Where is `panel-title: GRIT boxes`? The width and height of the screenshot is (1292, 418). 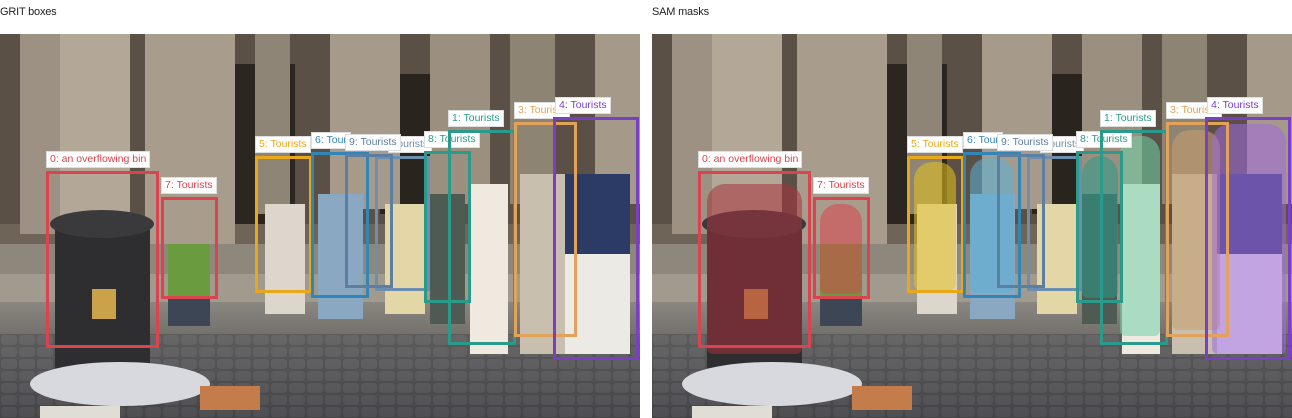 panel-title: GRIT boxes is located at coordinates (28, 12).